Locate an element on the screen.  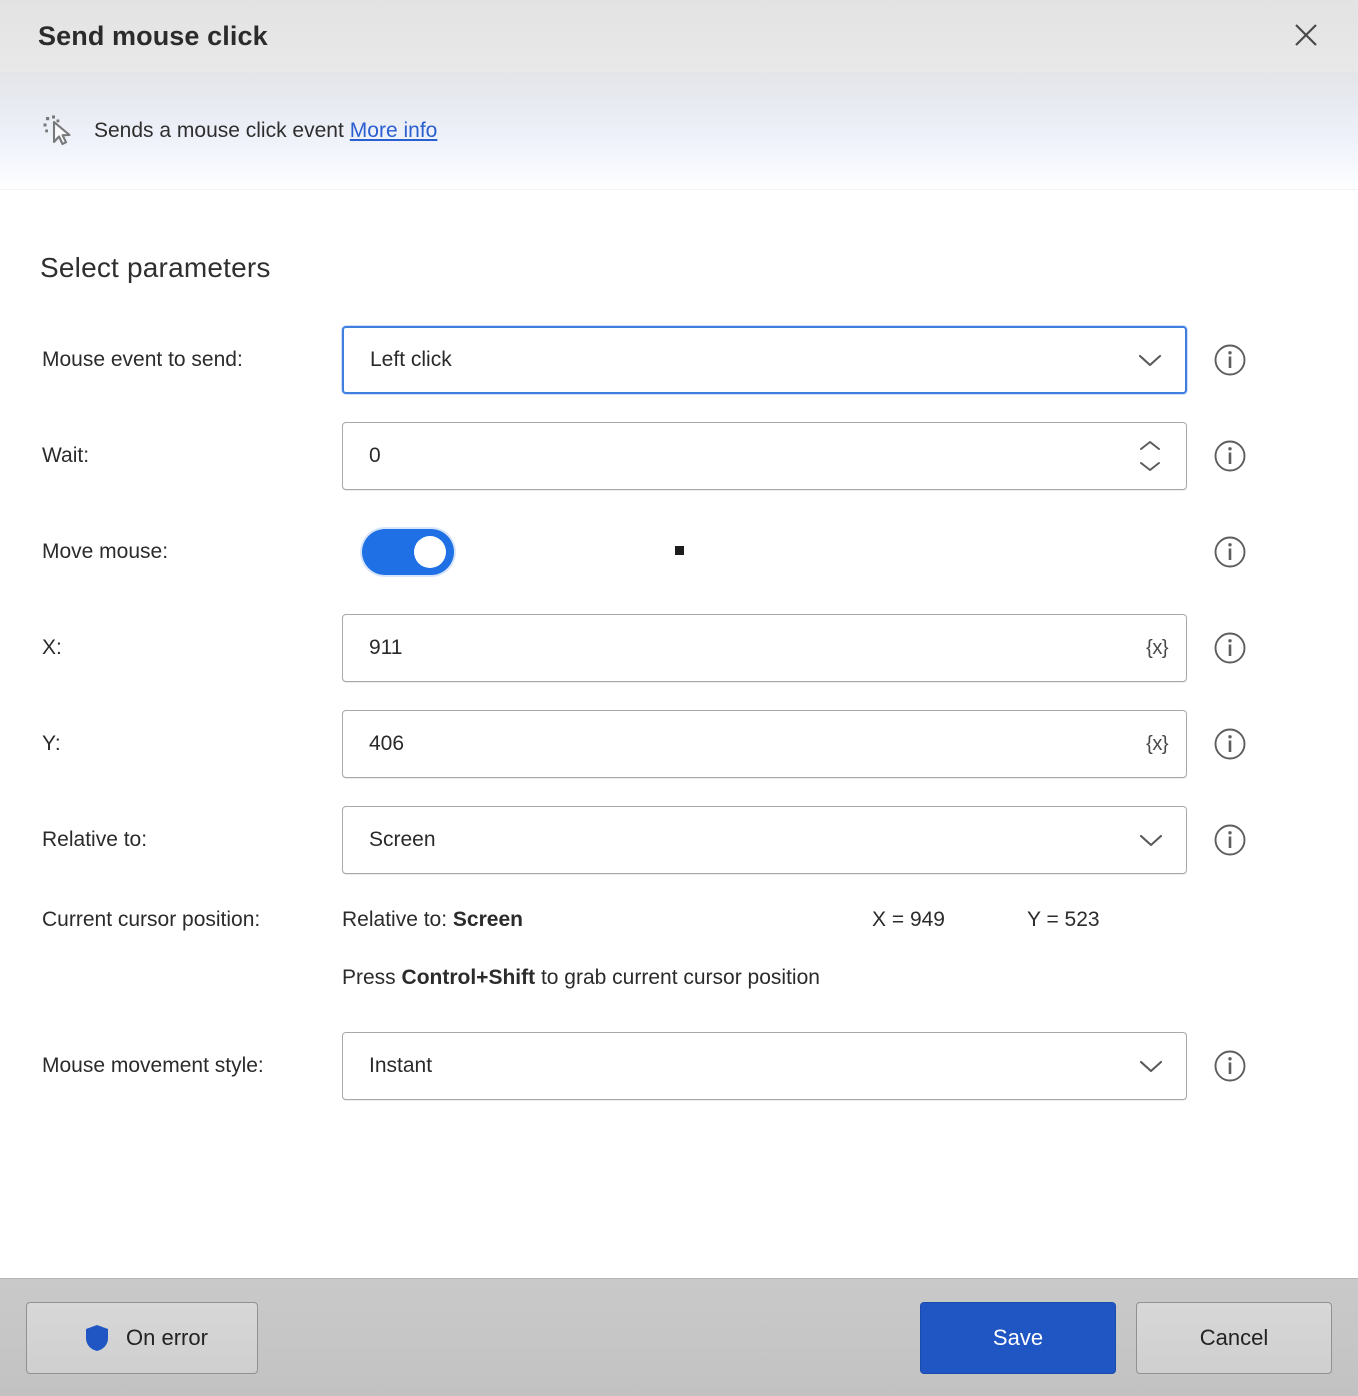
control-movement-style: Instant is located at coordinates (794, 1066).